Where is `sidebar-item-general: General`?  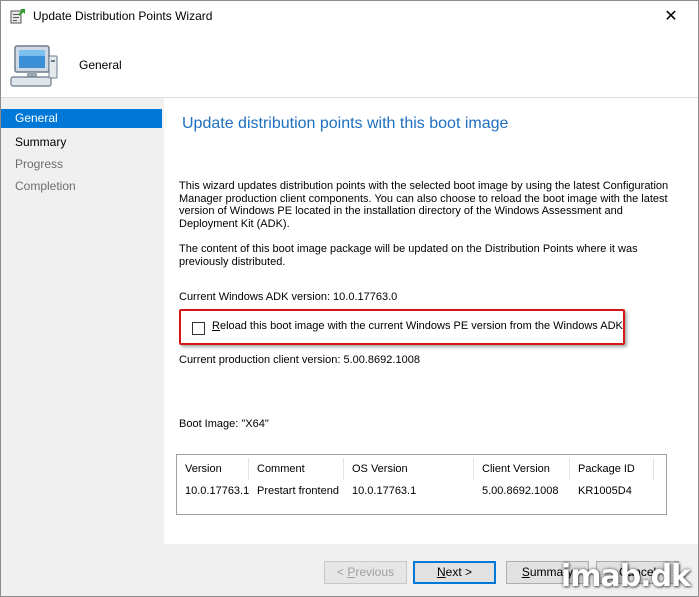
sidebar-item-general: General is located at coordinates (81, 118).